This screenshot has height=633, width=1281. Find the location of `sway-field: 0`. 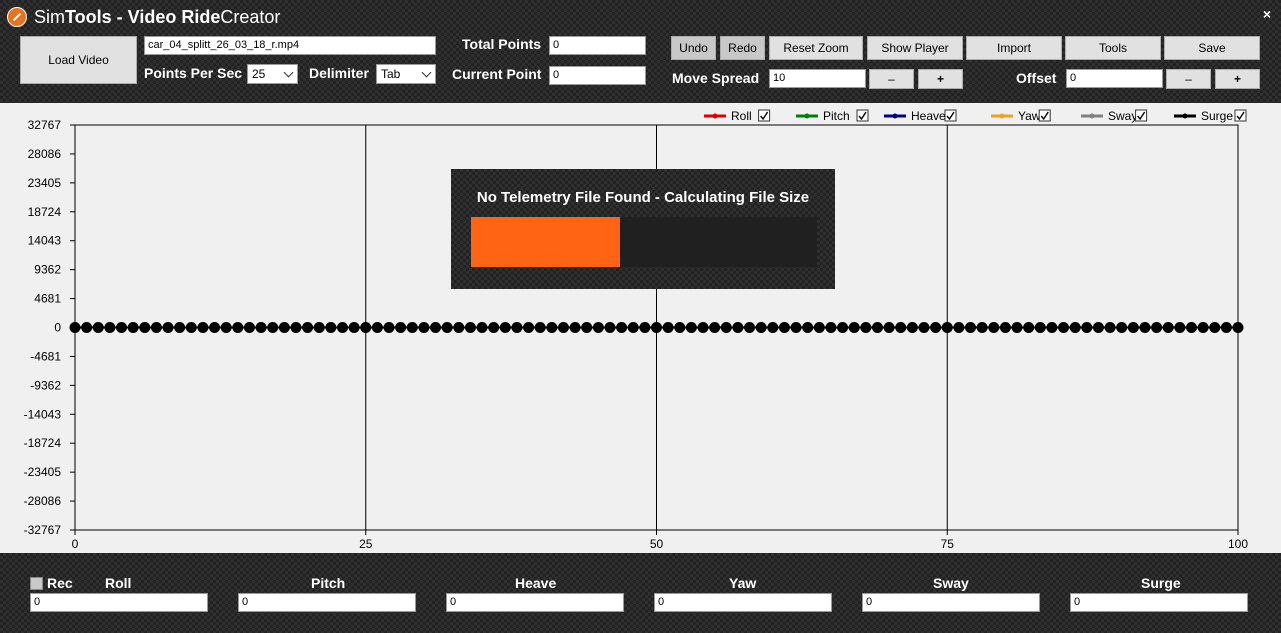

sway-field: 0 is located at coordinates (951, 602).